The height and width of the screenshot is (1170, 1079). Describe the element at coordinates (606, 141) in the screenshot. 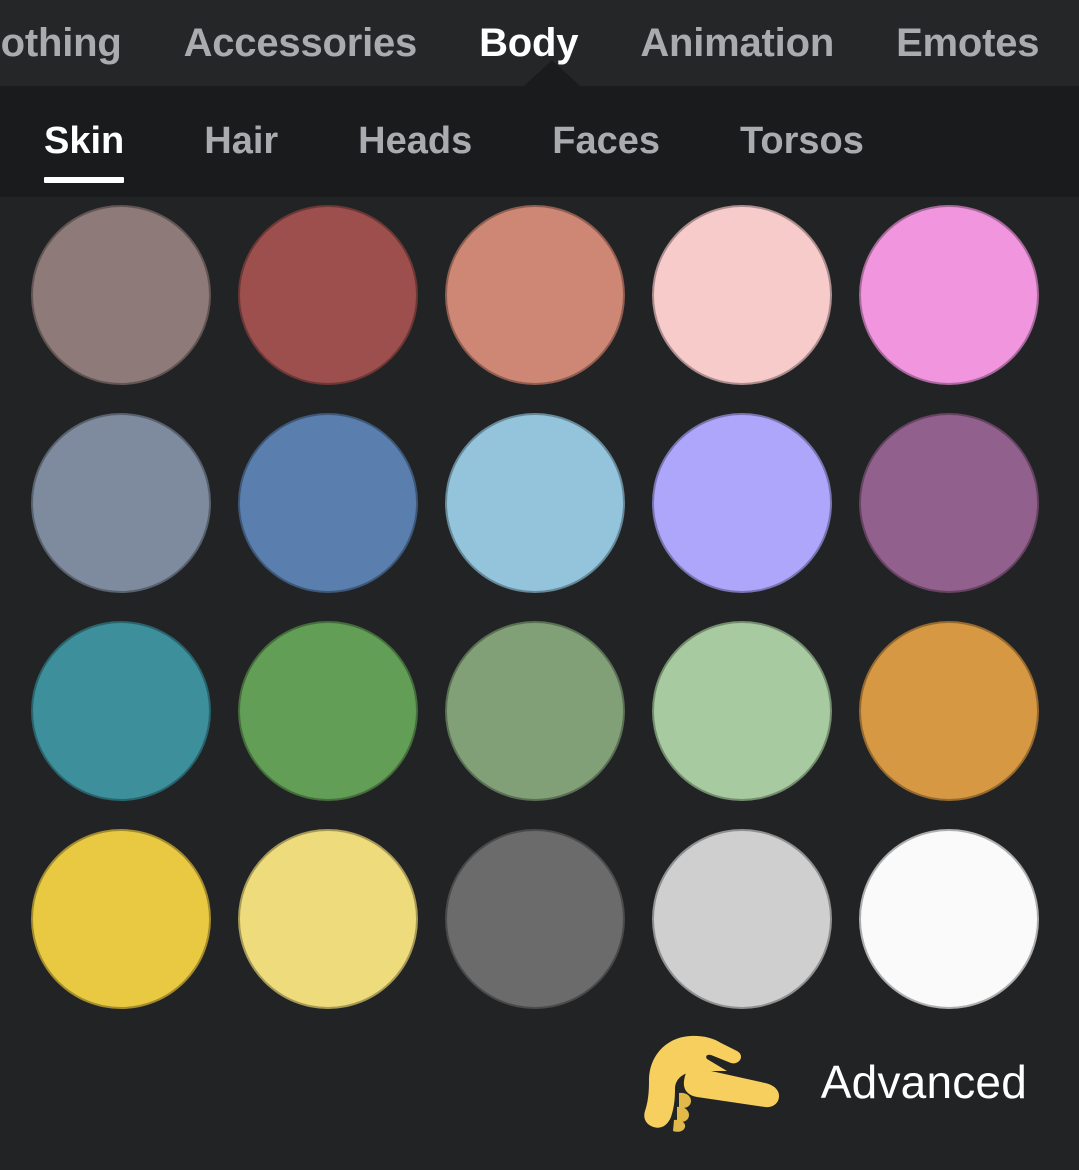

I see `subtab-faces: Faces` at that location.